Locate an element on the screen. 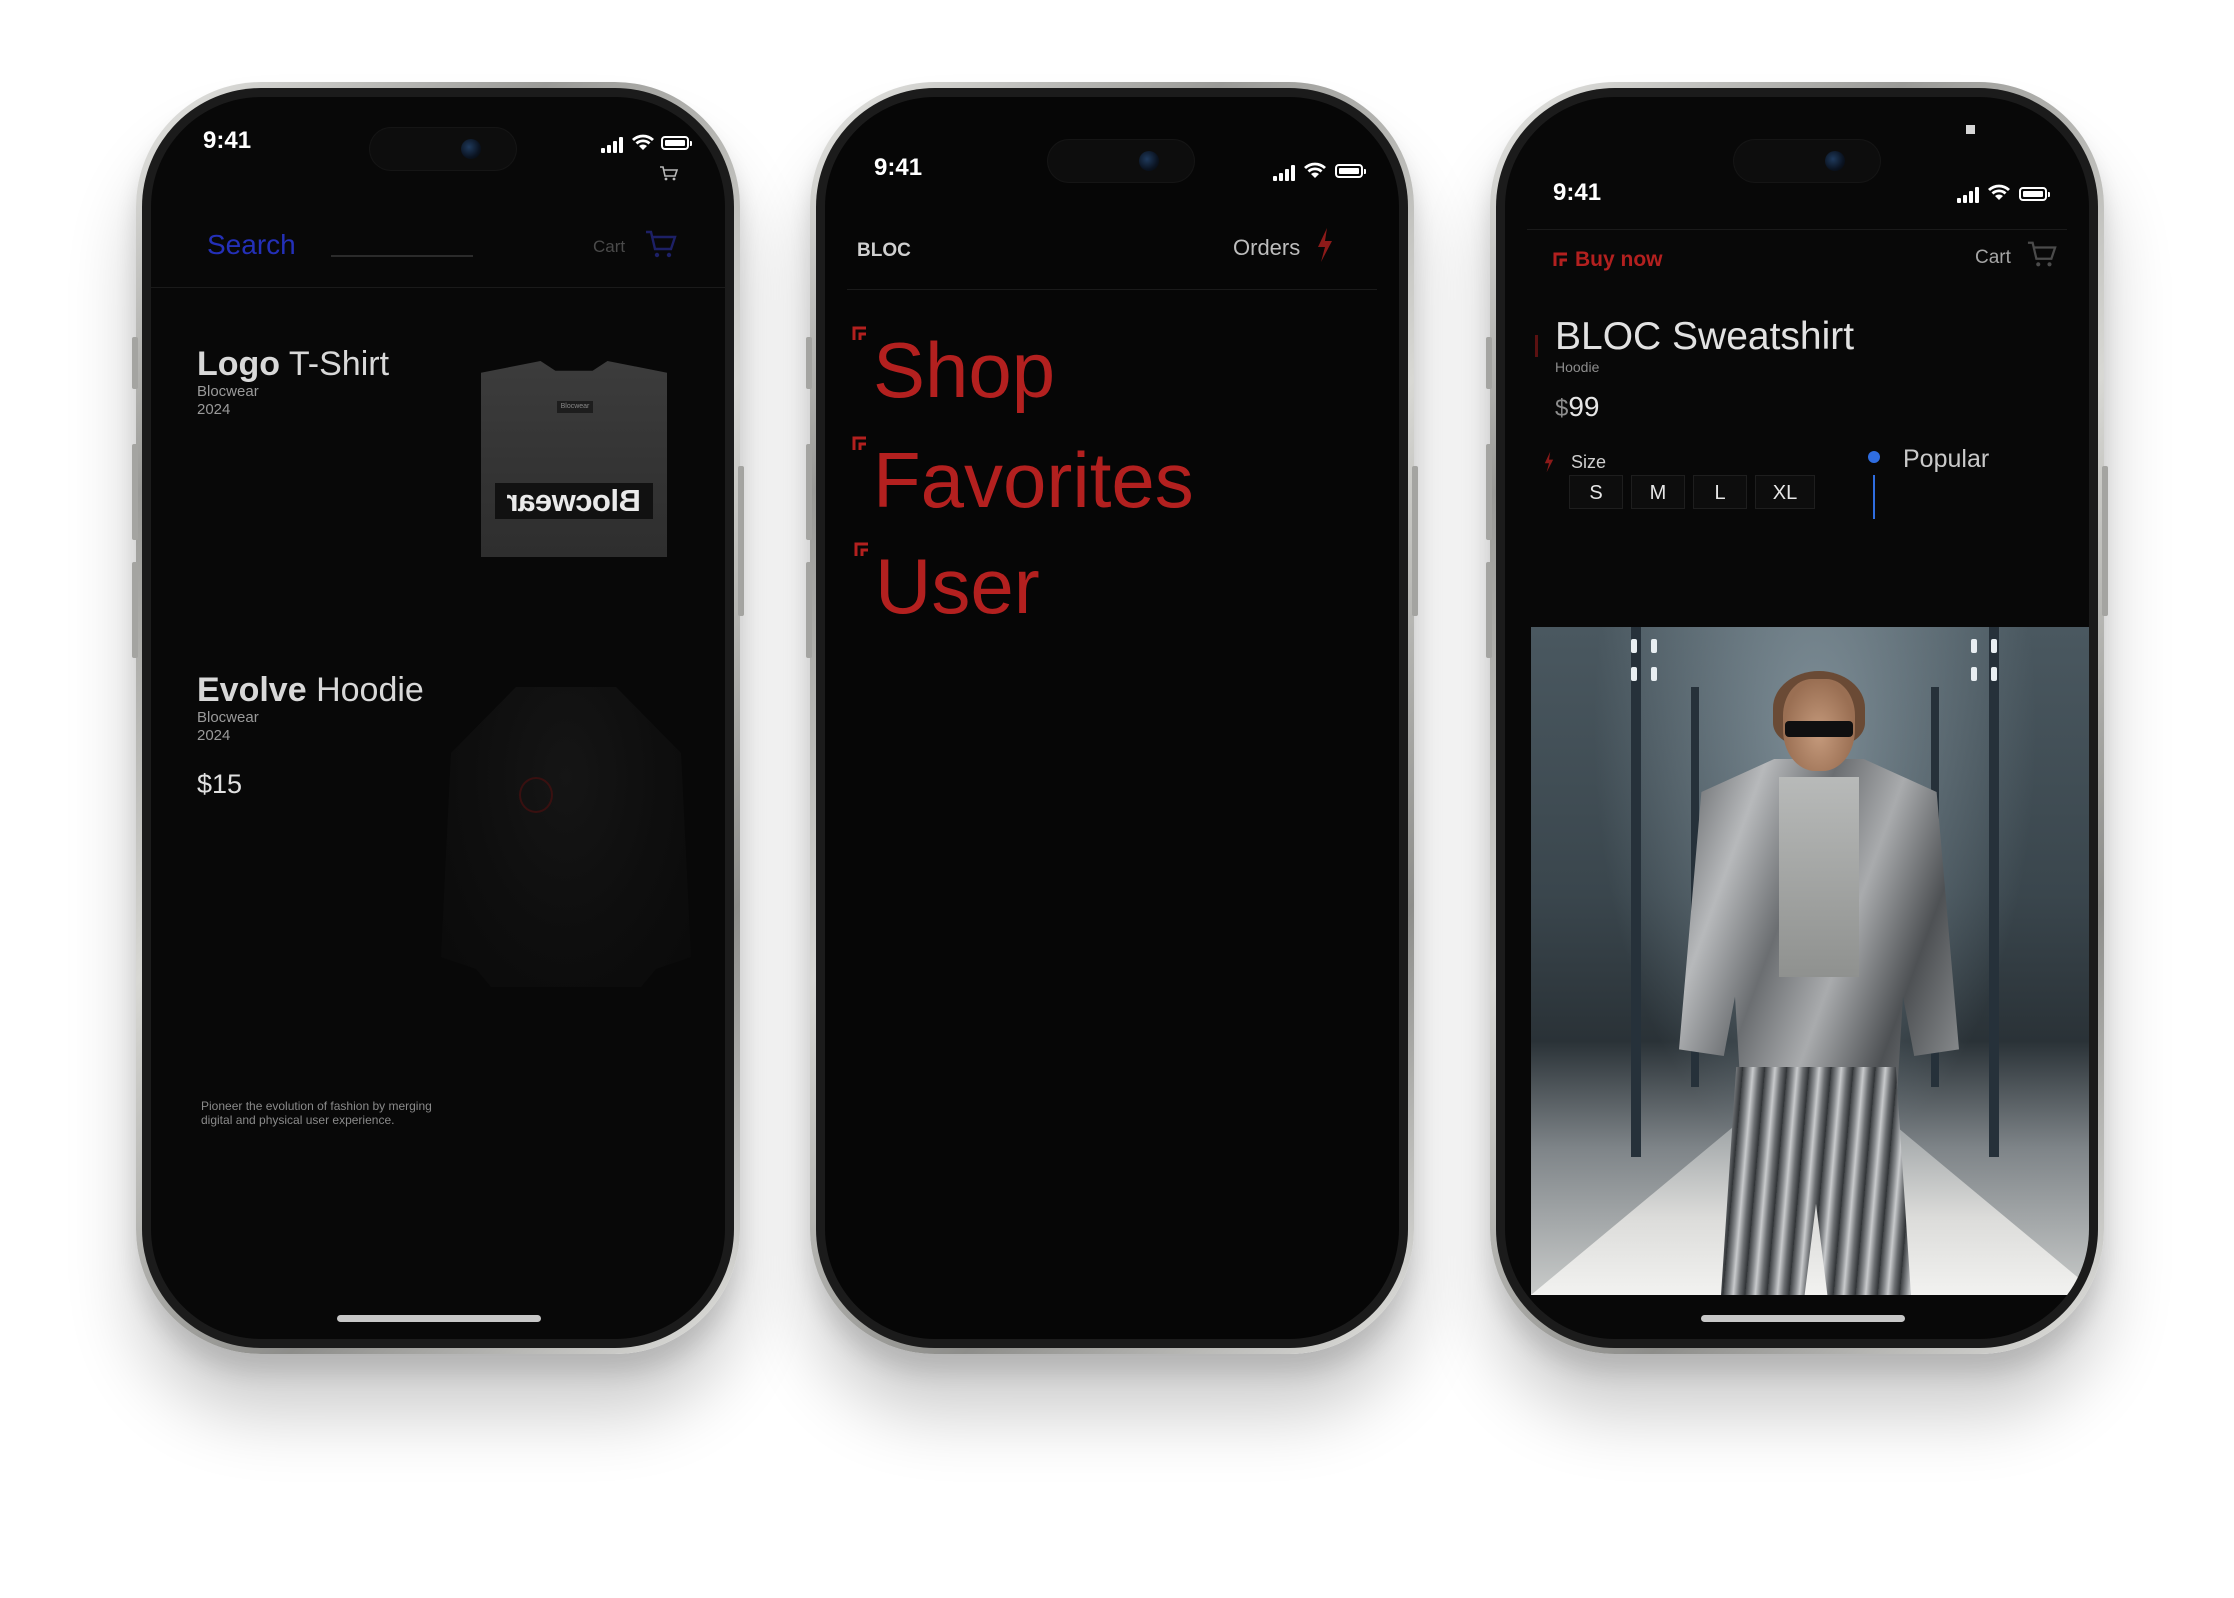 This screenshot has height=1598, width=2234. size-option-s: S is located at coordinates (1596, 492).